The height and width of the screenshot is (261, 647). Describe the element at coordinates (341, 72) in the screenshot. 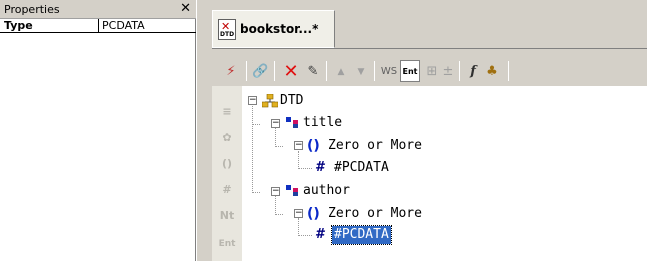

I see `move-up-icon: ▲` at that location.